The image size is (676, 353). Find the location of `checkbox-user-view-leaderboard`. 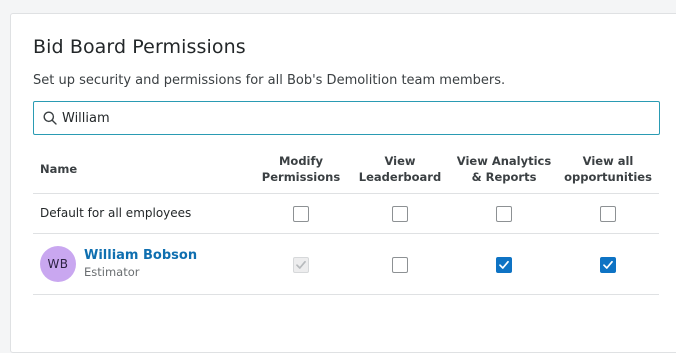

checkbox-user-view-leaderboard is located at coordinates (400, 264).